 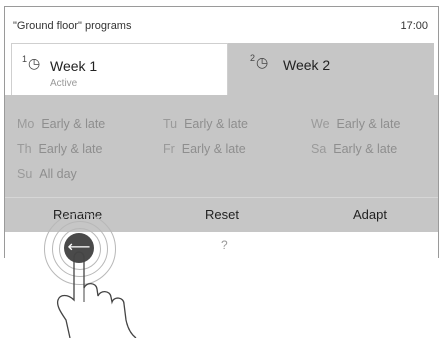 What do you see at coordinates (204, 149) in the screenshot?
I see `schedule-item-fr: Fr Early & late` at bounding box center [204, 149].